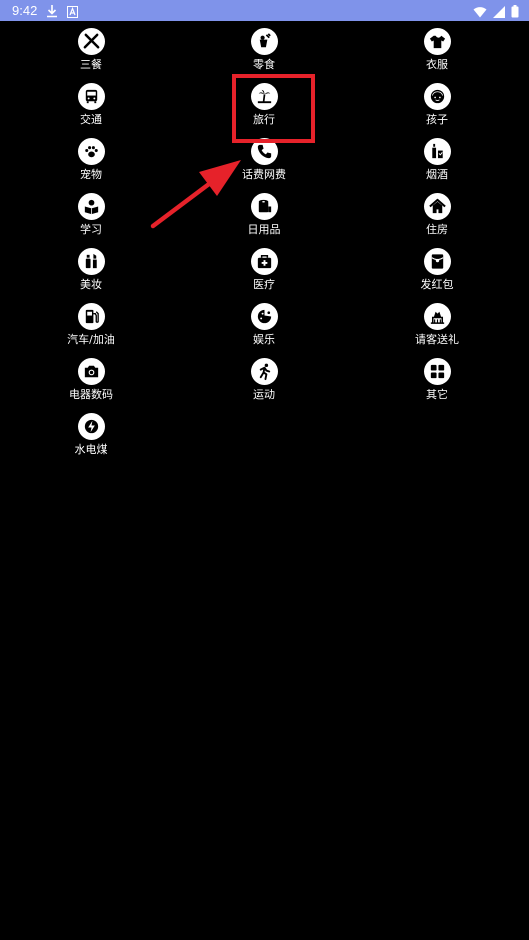 Image resolution: width=529 pixels, height=940 pixels. Describe the element at coordinates (437, 339) in the screenshot. I see `category-label: 请客送礼` at that location.